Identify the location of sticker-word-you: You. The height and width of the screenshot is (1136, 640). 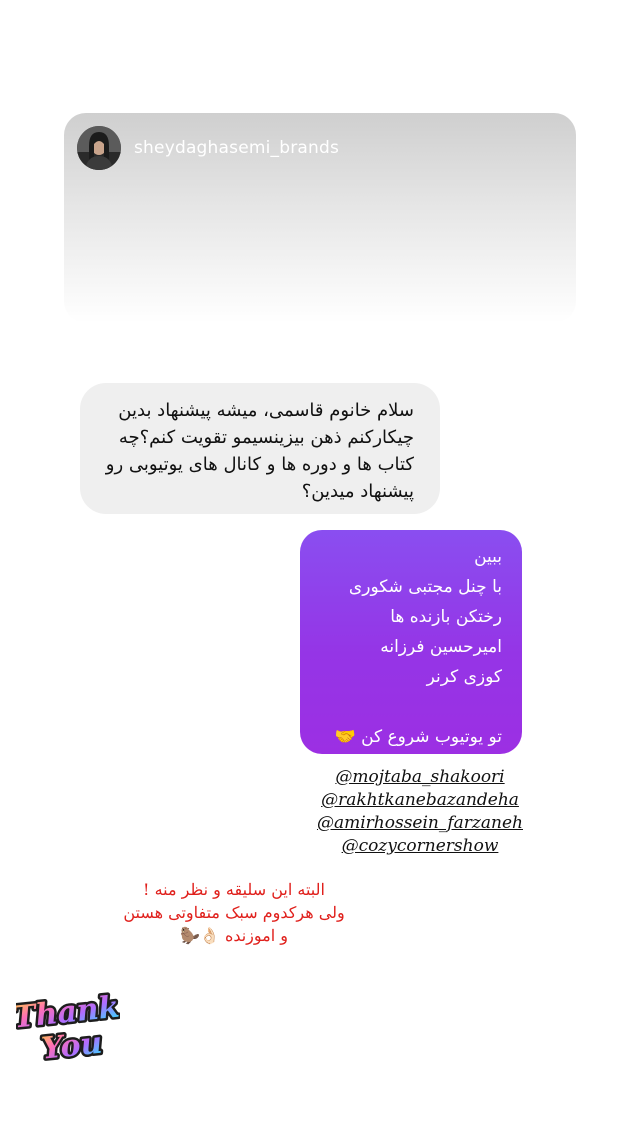
(72, 1046).